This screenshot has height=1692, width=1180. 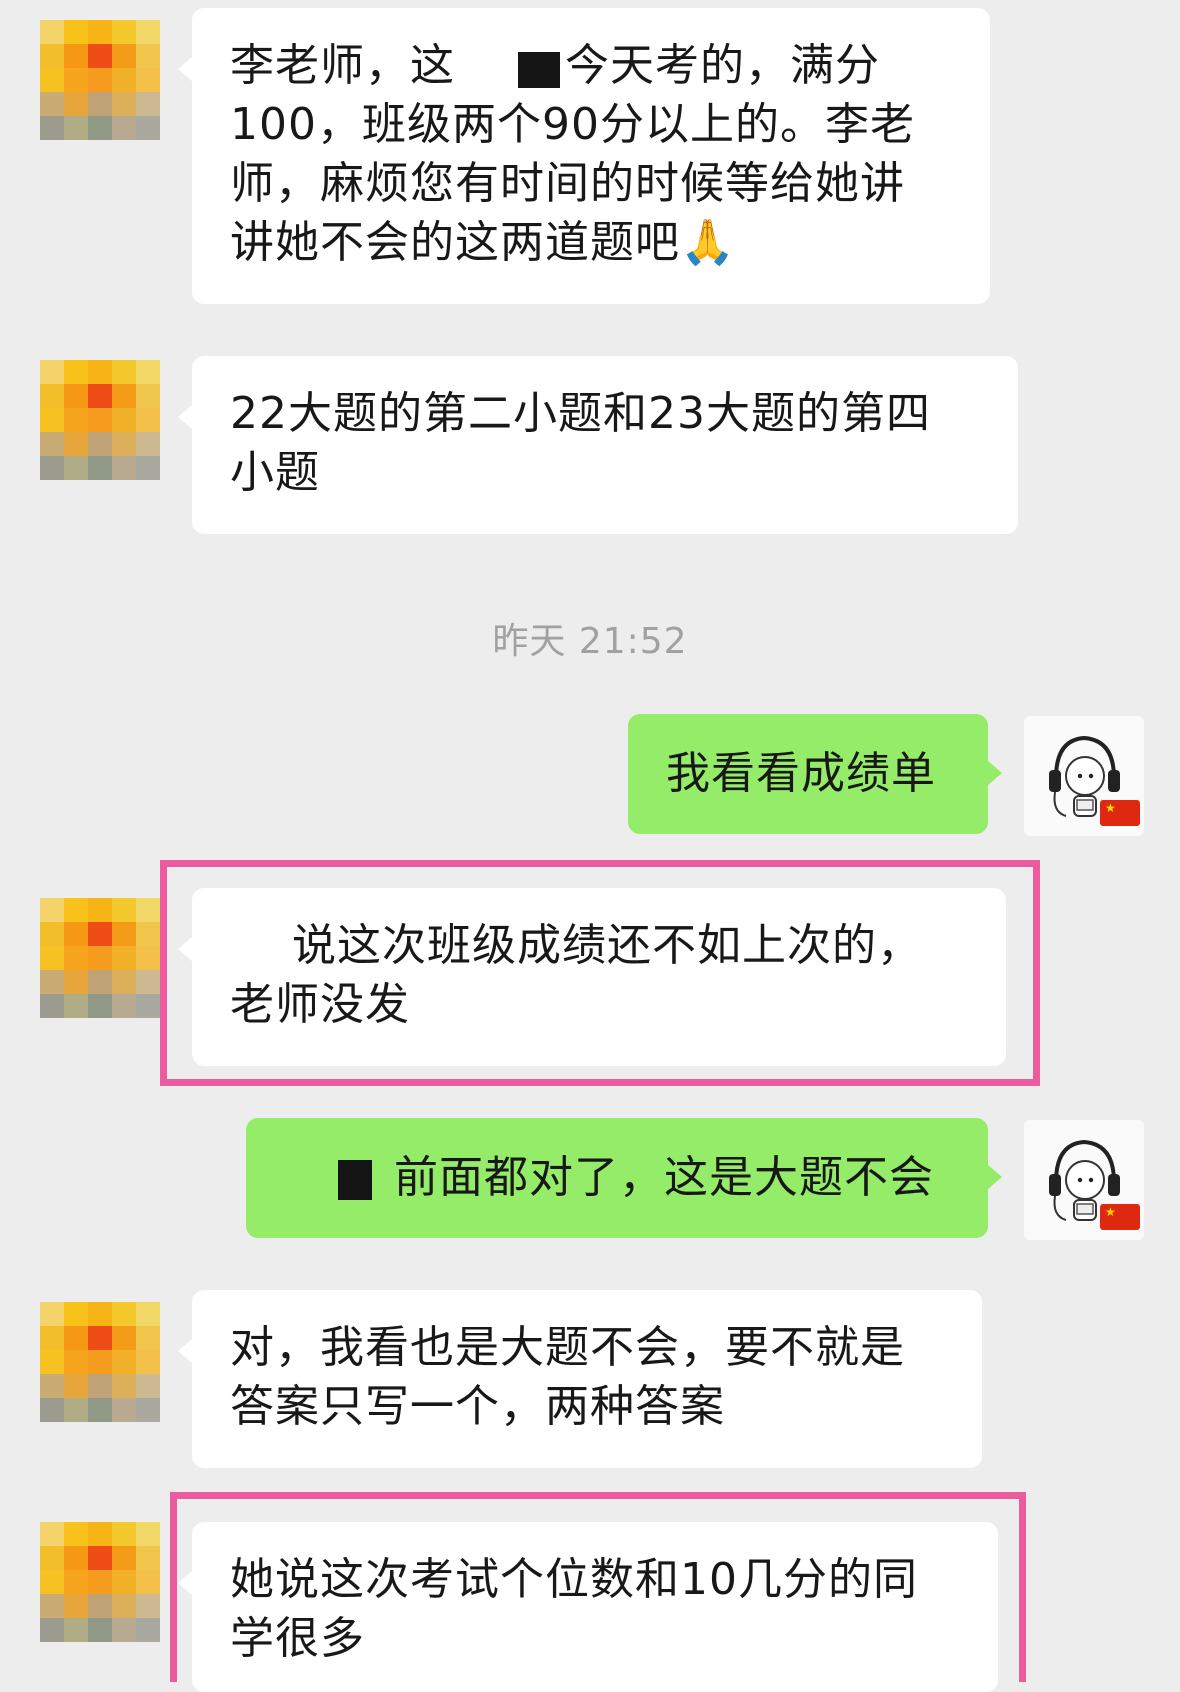 What do you see at coordinates (815, 774) in the screenshot?
I see `message-bubble-3: 我看看成绩单` at bounding box center [815, 774].